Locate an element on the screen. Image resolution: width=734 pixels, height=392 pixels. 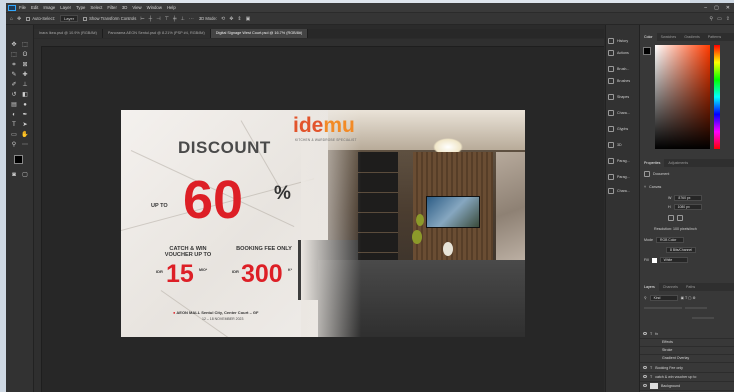
transform-controls-option: Show Transform Controls is located at coordinates (109, 18).